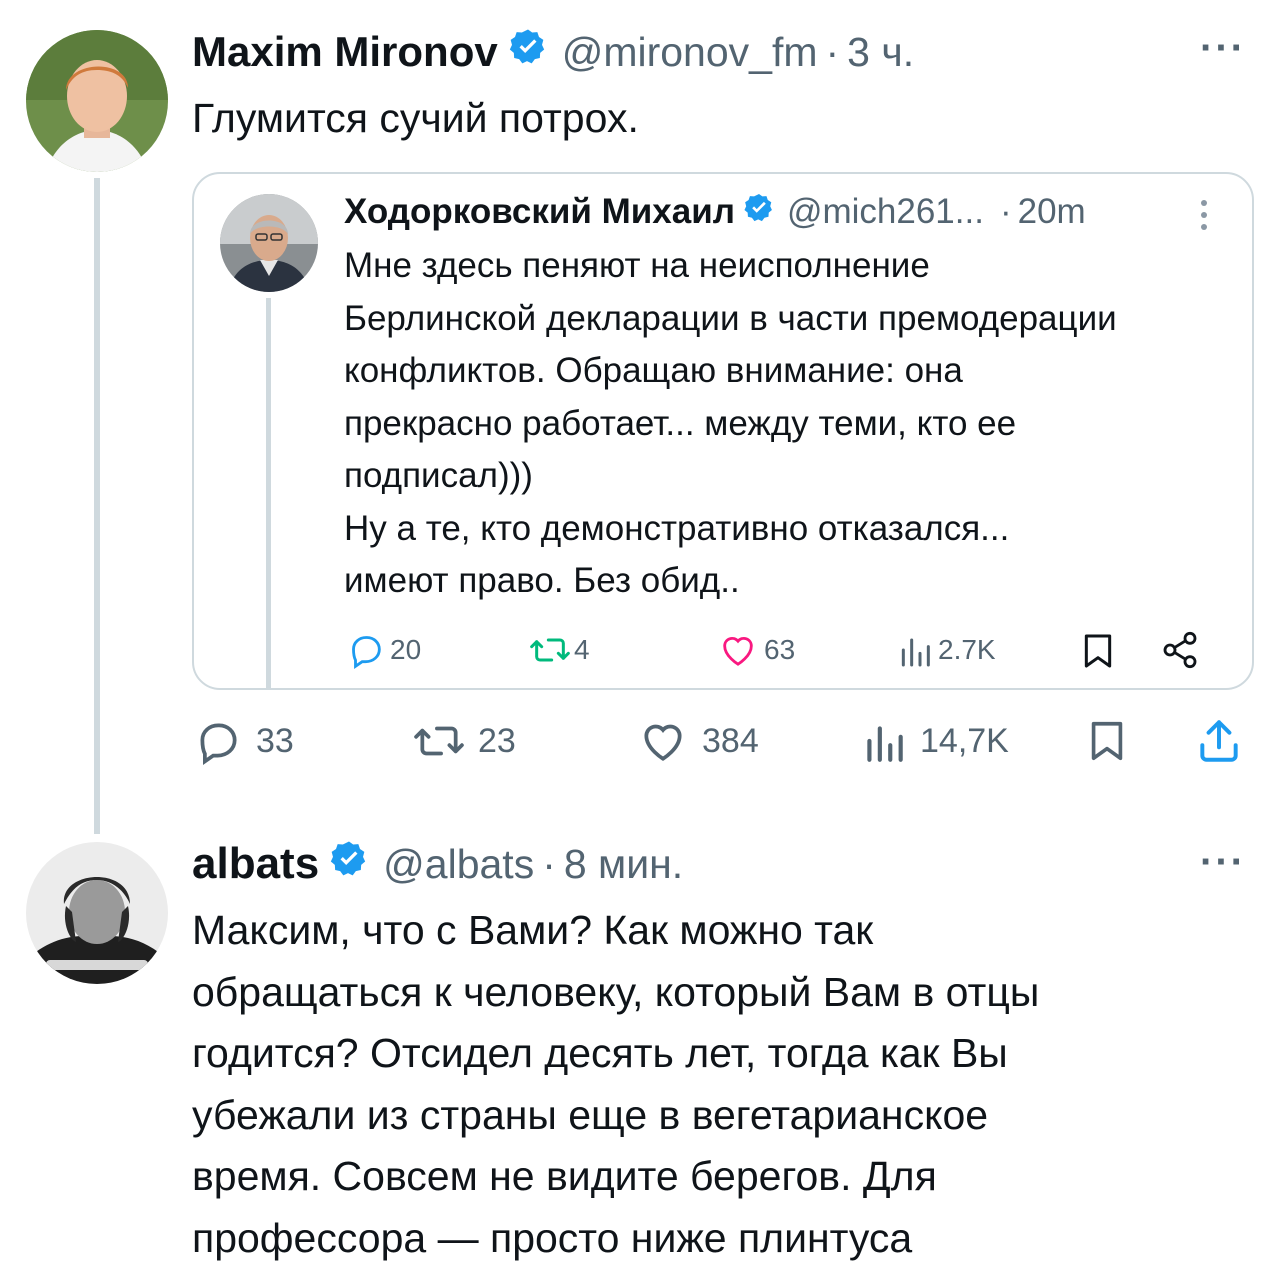  I want to click on quoted-text-line: Мне здесь пеняют на неисполнение, so click(637, 265).